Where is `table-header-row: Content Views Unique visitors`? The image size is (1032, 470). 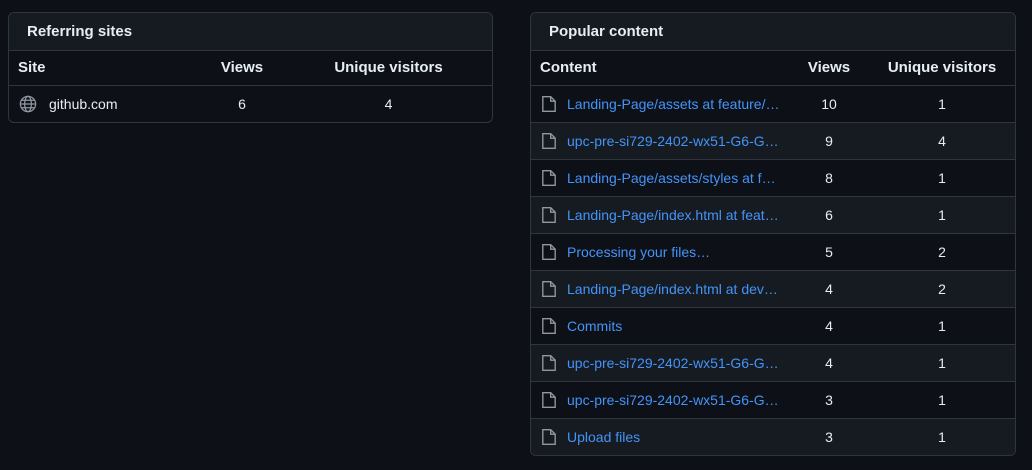
table-header-row: Content Views Unique visitors is located at coordinates (773, 68).